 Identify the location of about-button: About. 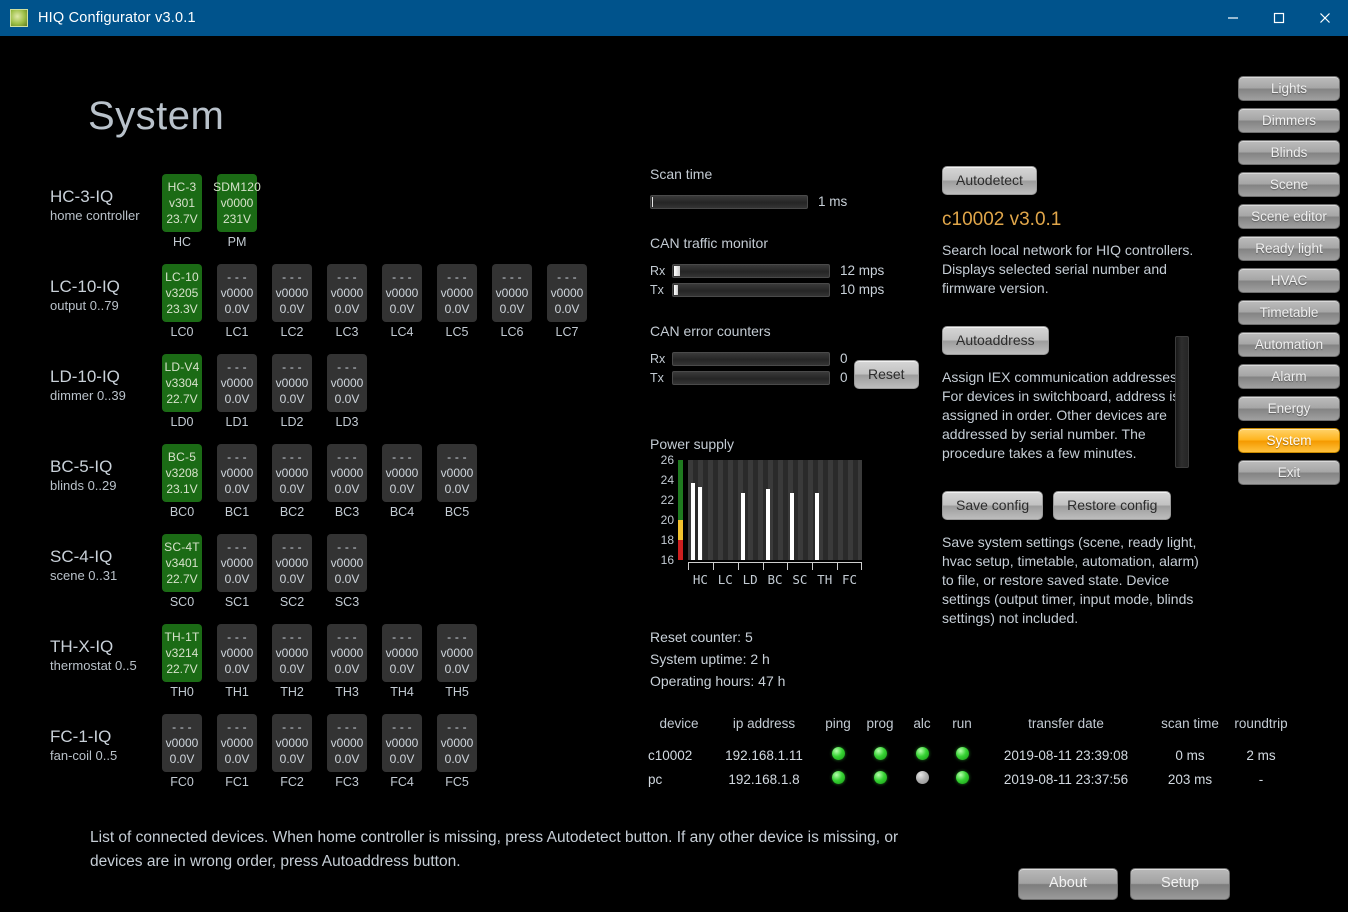
(1068, 884).